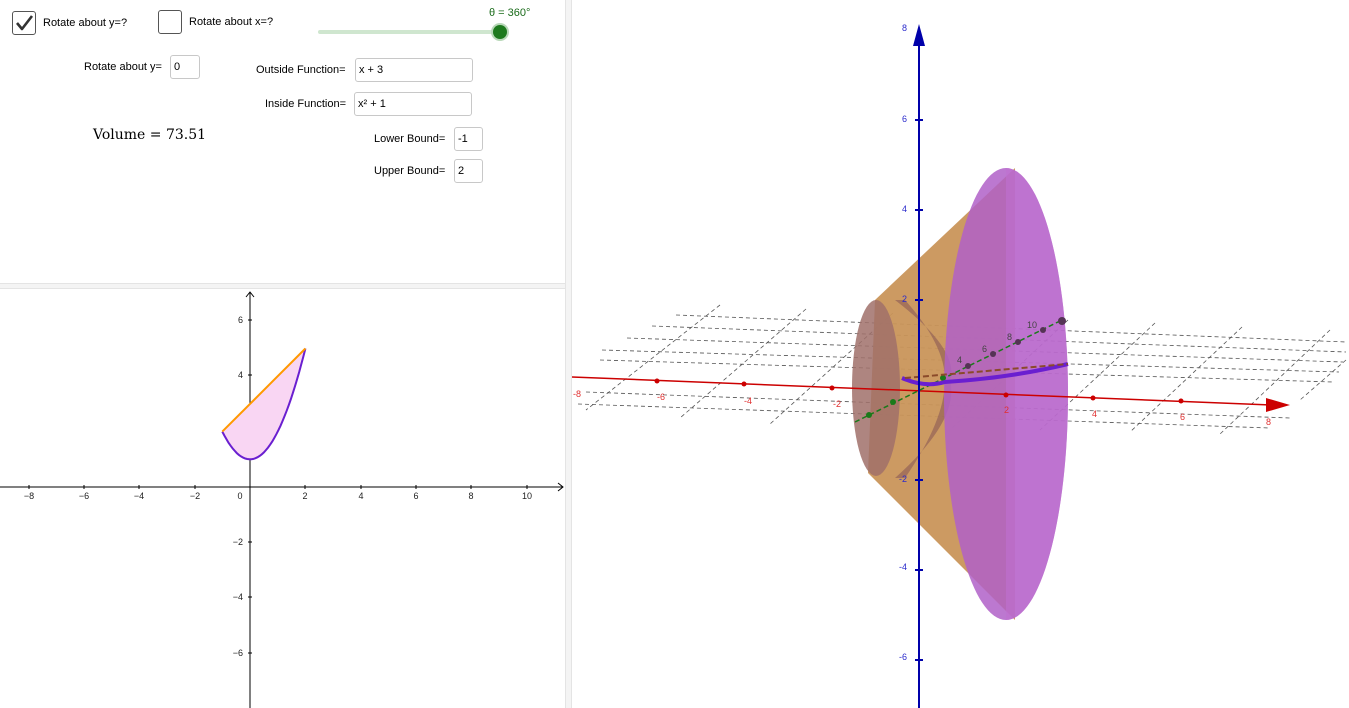 This screenshot has height=708, width=1349. Describe the element at coordinates (1009, 337) in the screenshot. I see `y-tick-label-3d: 8` at that location.